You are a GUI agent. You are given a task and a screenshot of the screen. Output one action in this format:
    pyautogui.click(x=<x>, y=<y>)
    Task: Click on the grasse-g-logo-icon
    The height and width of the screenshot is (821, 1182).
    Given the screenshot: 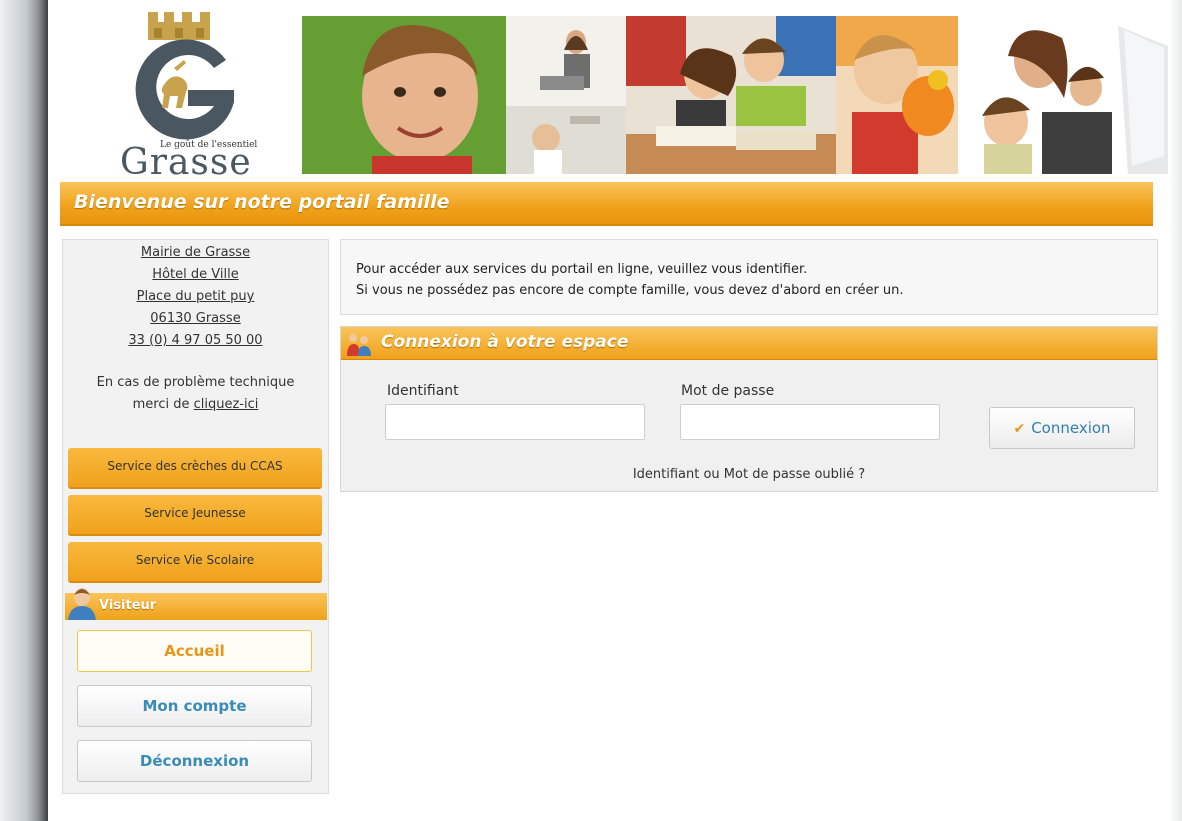 What is the action you would take?
    pyautogui.click(x=184, y=89)
    